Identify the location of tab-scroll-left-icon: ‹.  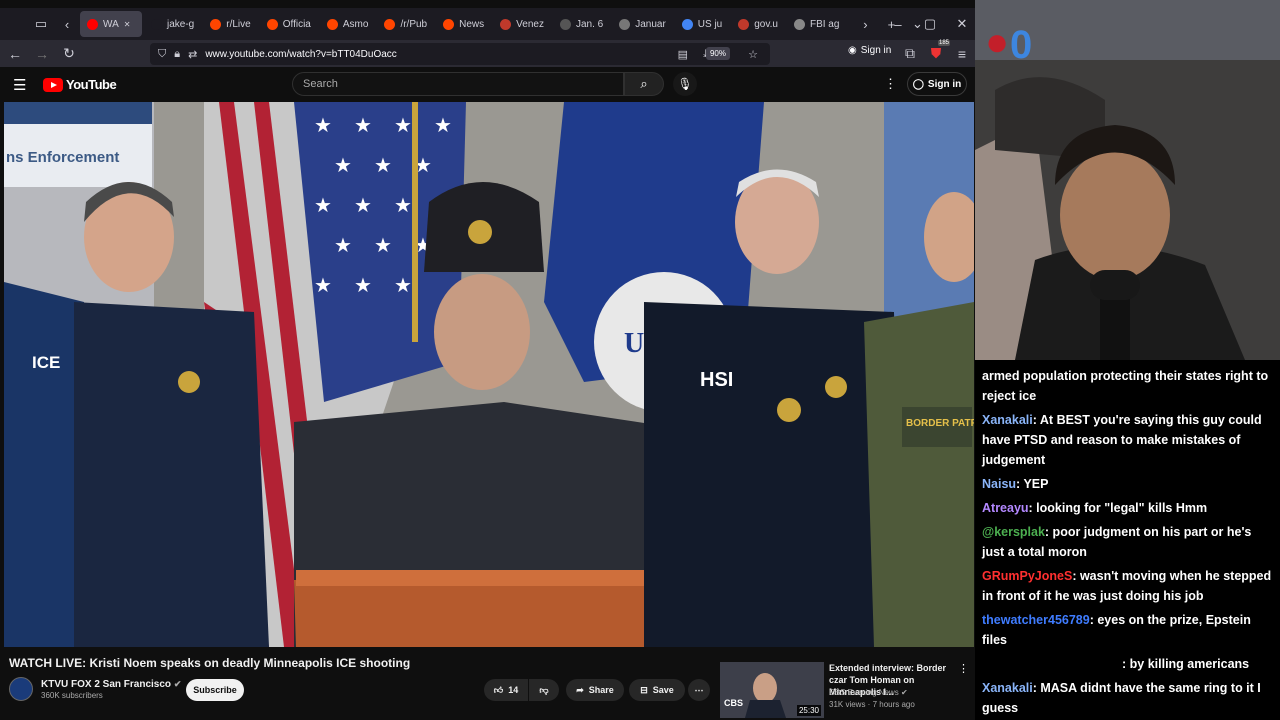
(67, 24).